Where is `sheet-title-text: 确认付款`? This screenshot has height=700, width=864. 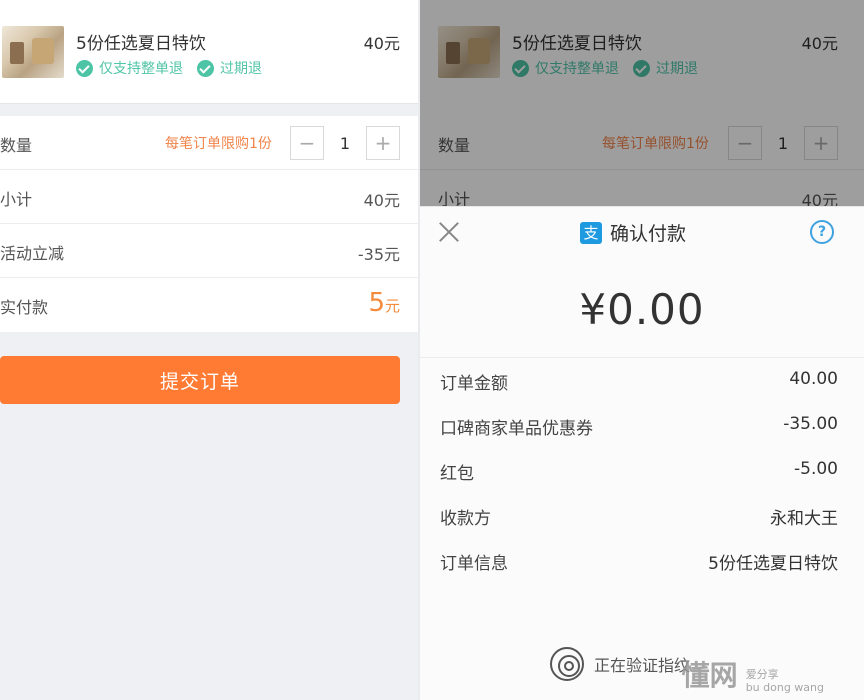 sheet-title-text: 确认付款 is located at coordinates (648, 234).